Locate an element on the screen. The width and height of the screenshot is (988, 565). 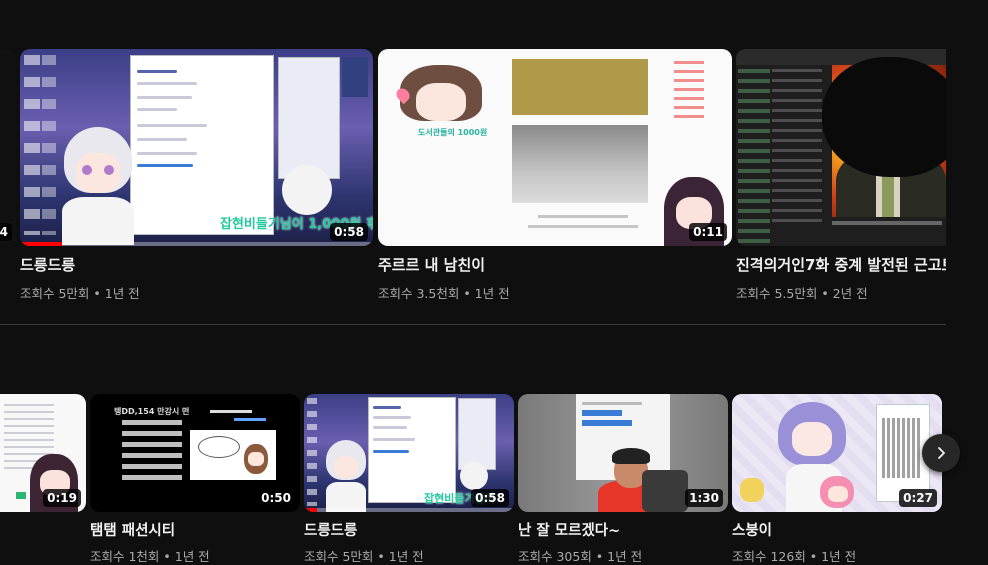
notepad-window is located at coordinates (202, 145).